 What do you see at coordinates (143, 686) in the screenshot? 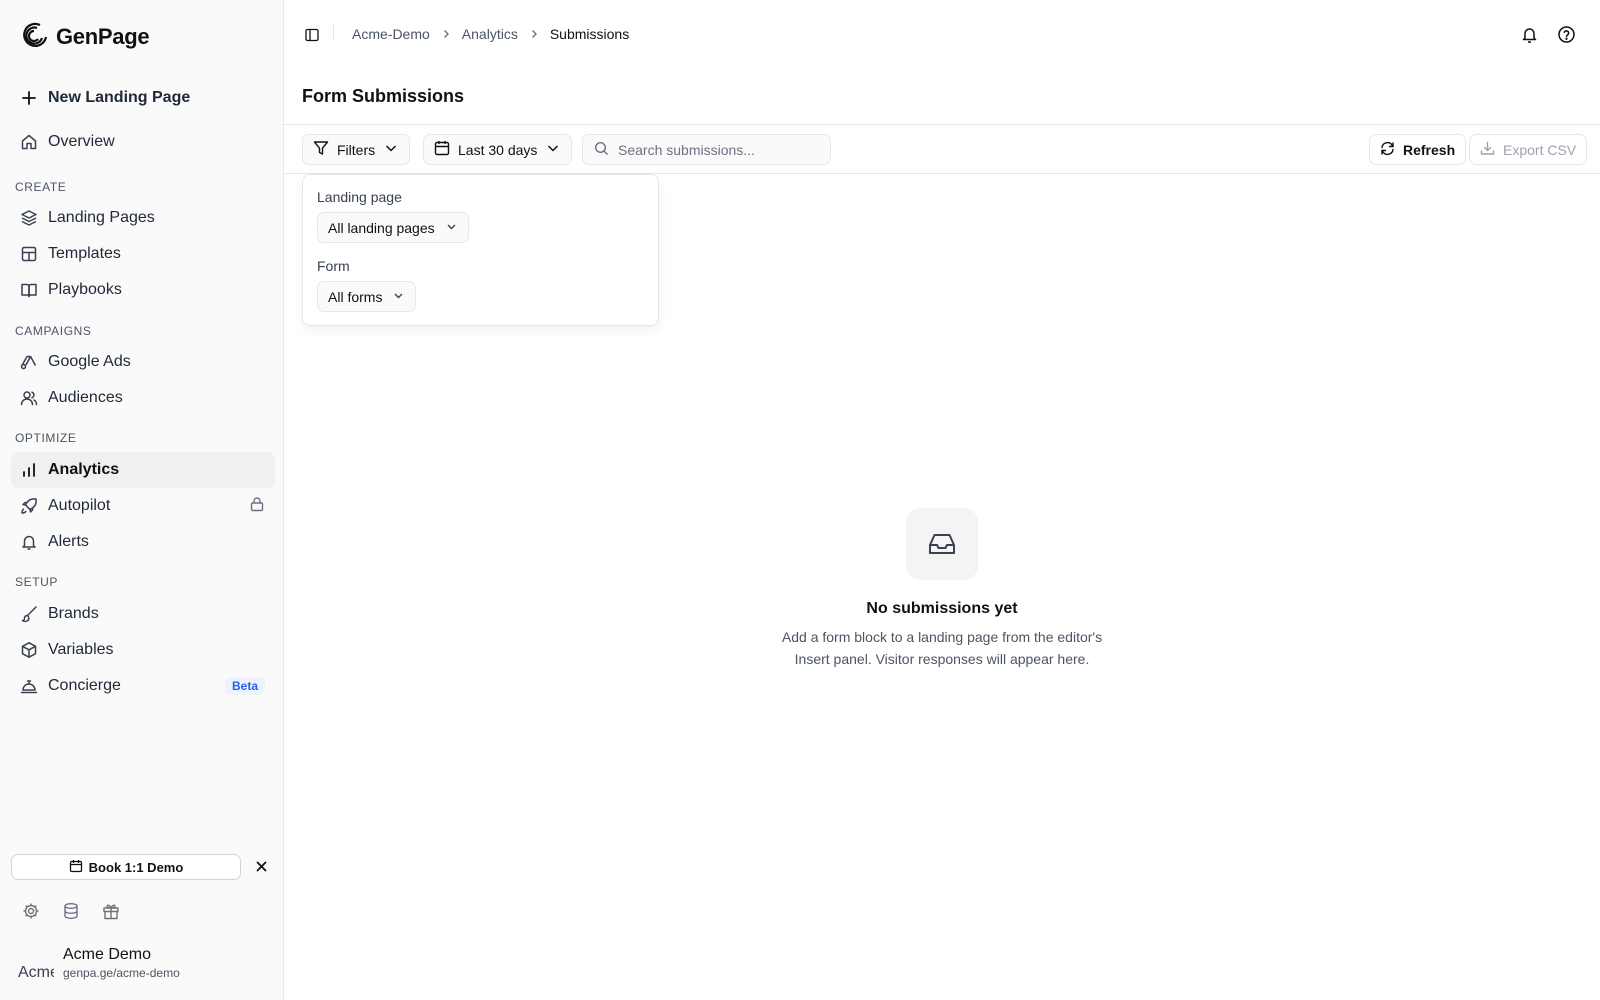
I see `sidebar-item-concierge: Concierge Beta` at bounding box center [143, 686].